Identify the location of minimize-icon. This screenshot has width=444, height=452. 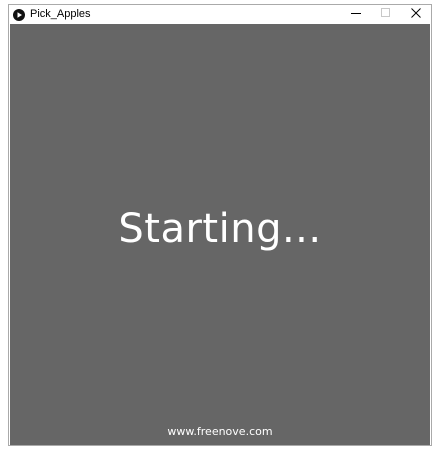
(356, 14).